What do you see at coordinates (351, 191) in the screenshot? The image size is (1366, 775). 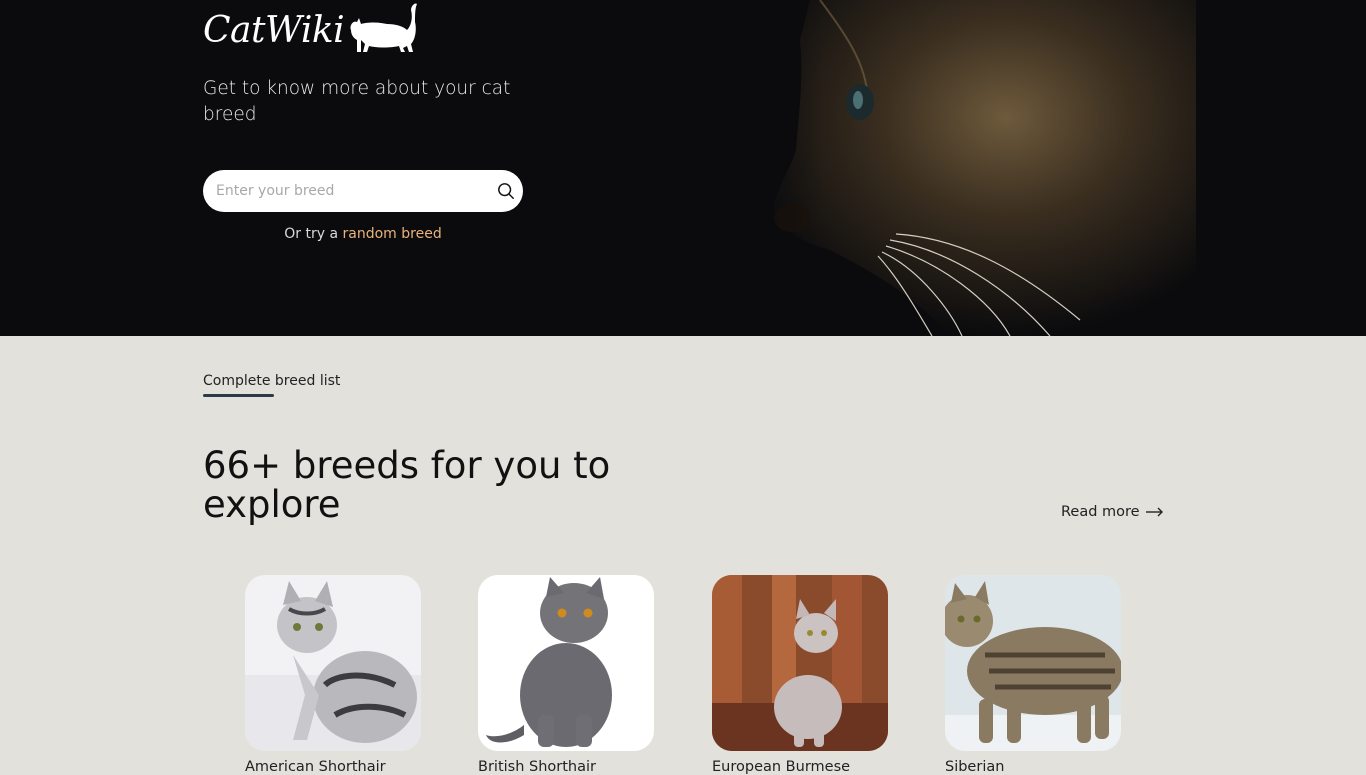 I see `breed-search-input` at bounding box center [351, 191].